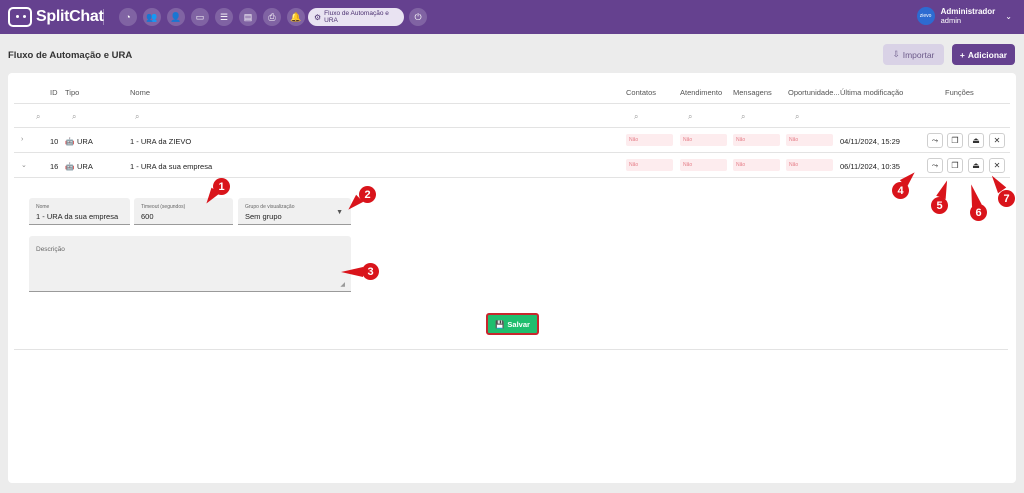  I want to click on header-tipo: Tipo, so click(72, 92).